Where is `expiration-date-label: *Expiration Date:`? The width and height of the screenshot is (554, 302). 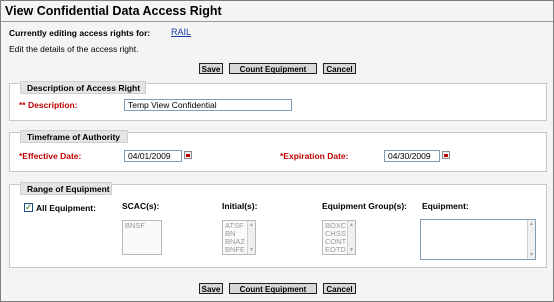 expiration-date-label: *Expiration Date: is located at coordinates (314, 156).